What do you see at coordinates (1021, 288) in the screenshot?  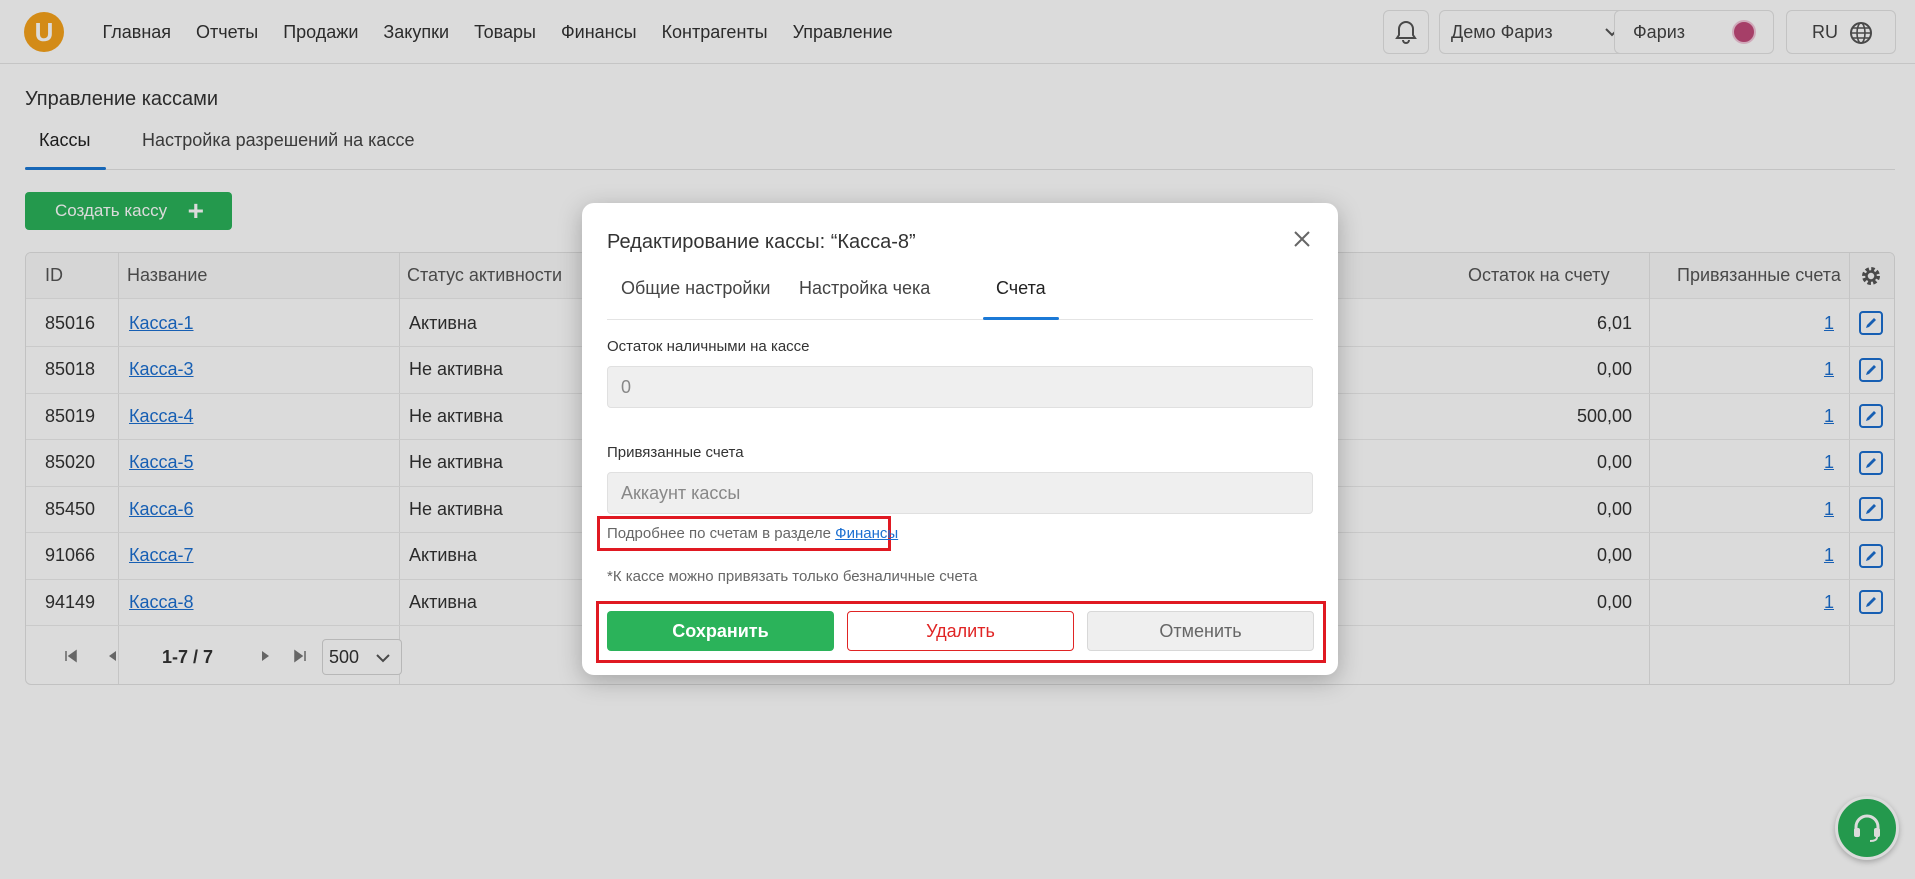 I see `modal-tab-accounts: Счета` at bounding box center [1021, 288].